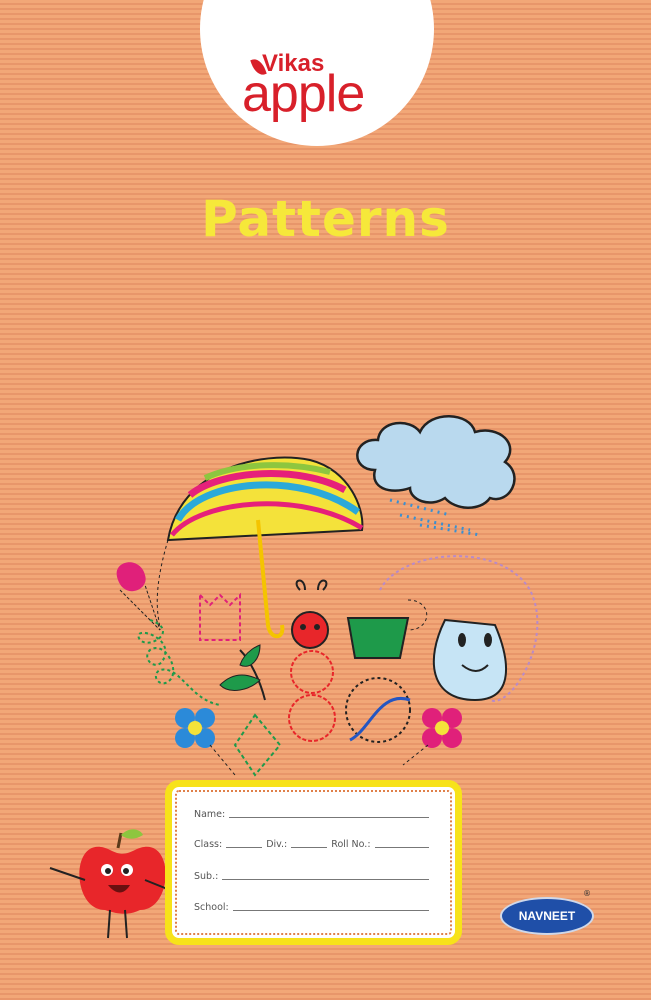 The height and width of the screenshot is (1000, 651). I want to click on cup-icon, so click(387, 629).